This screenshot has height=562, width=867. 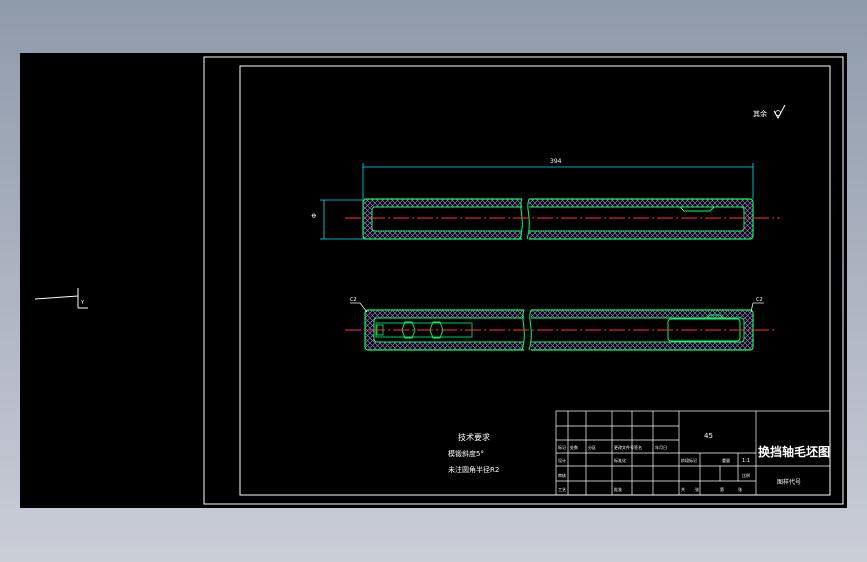 What do you see at coordinates (708, 436) in the screenshot?
I see `material-value: 45` at bounding box center [708, 436].